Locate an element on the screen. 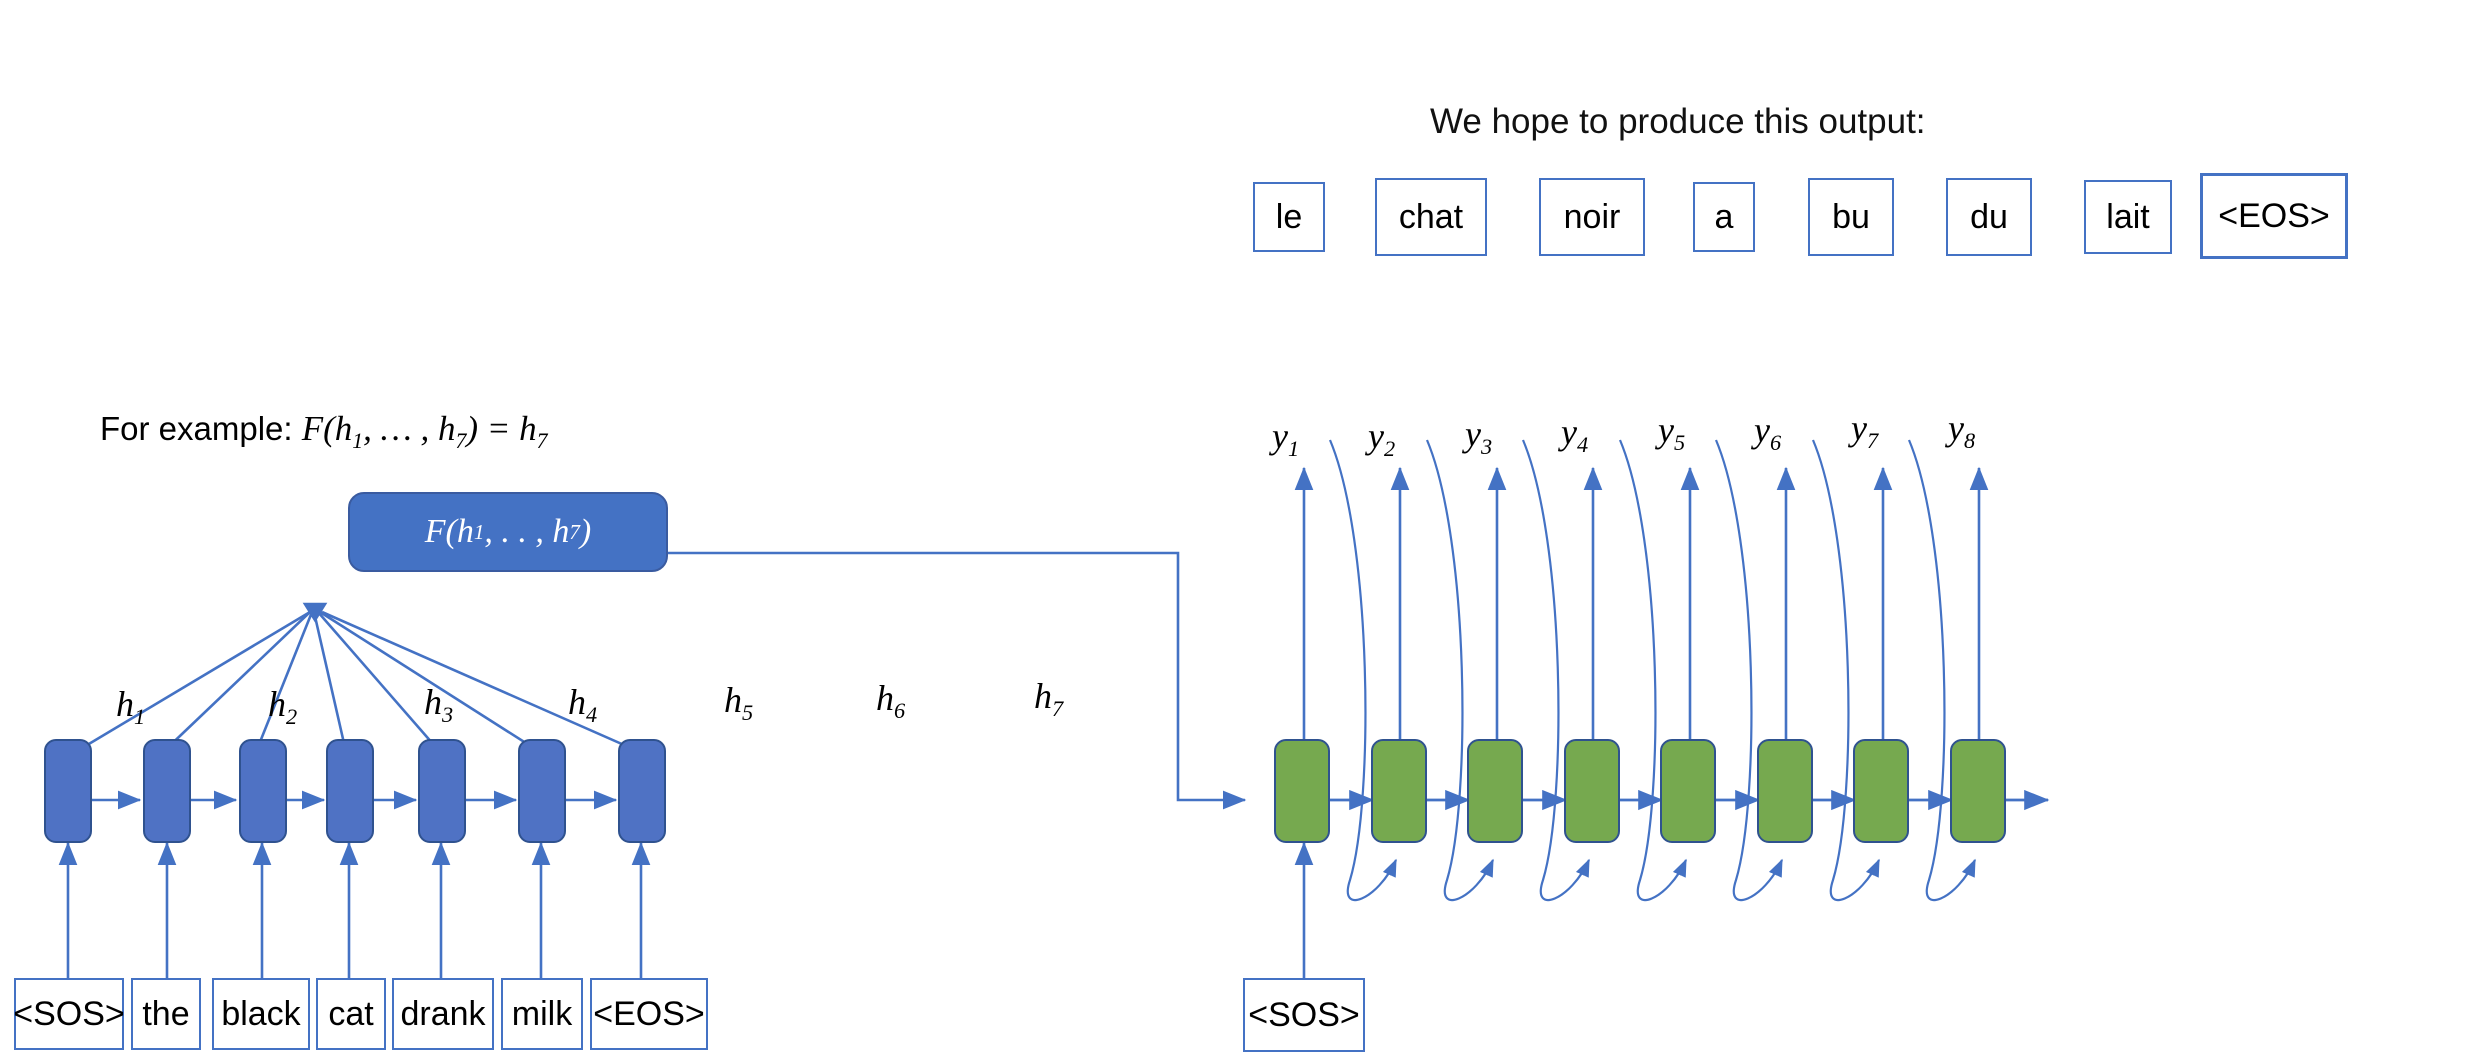  y5-base: y is located at coordinates (1666, 430).